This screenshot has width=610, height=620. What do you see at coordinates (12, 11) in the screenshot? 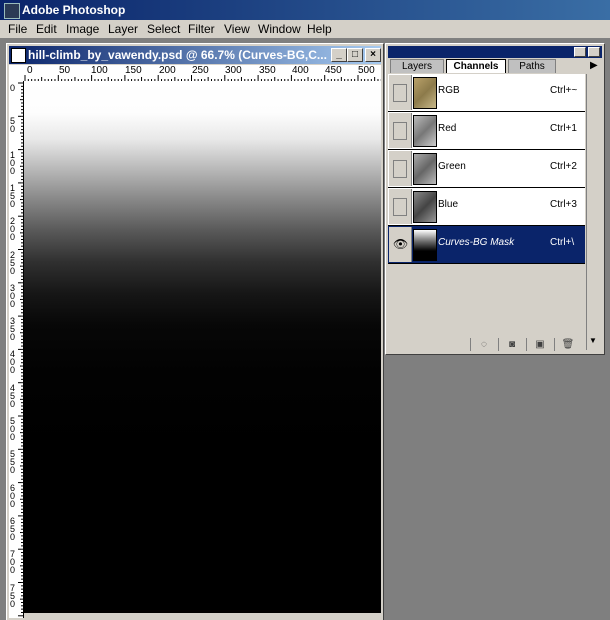
I see `photoshop-icon` at bounding box center [12, 11].